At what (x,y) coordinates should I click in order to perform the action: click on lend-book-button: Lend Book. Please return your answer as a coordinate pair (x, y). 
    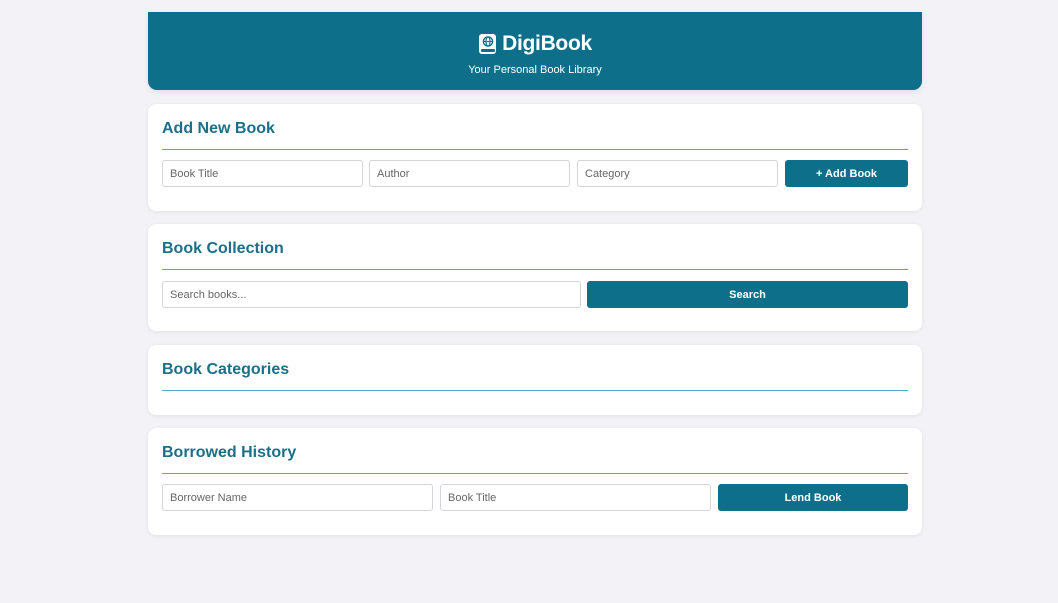
    Looking at the image, I should click on (813, 497).